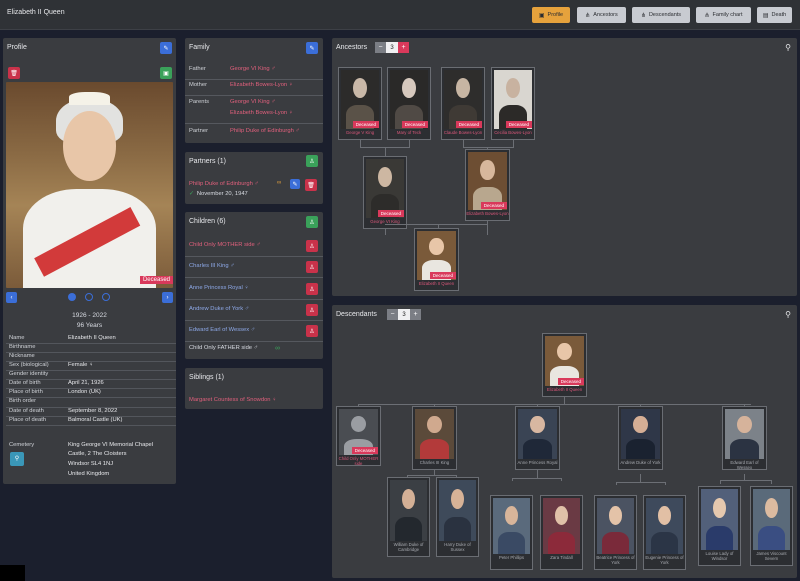 Image resolution: width=800 pixels, height=581 pixels. Describe the element at coordinates (232, 400) in the screenshot. I see `sibling-link: Margaret Countess of Snowdon ♀` at that location.